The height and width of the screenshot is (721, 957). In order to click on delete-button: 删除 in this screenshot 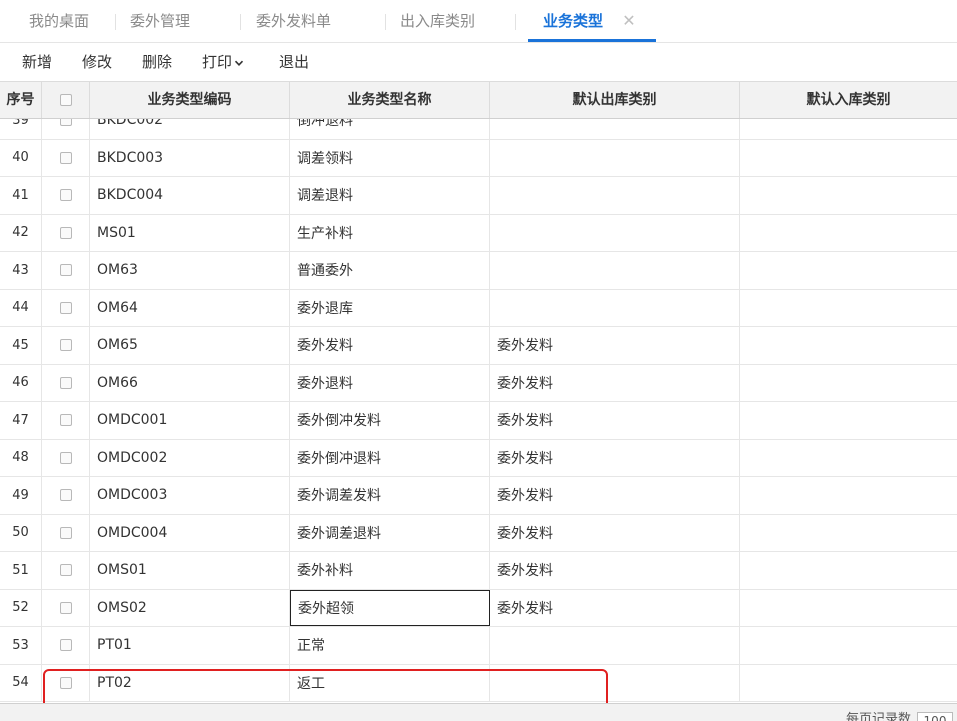, I will do `click(157, 62)`.